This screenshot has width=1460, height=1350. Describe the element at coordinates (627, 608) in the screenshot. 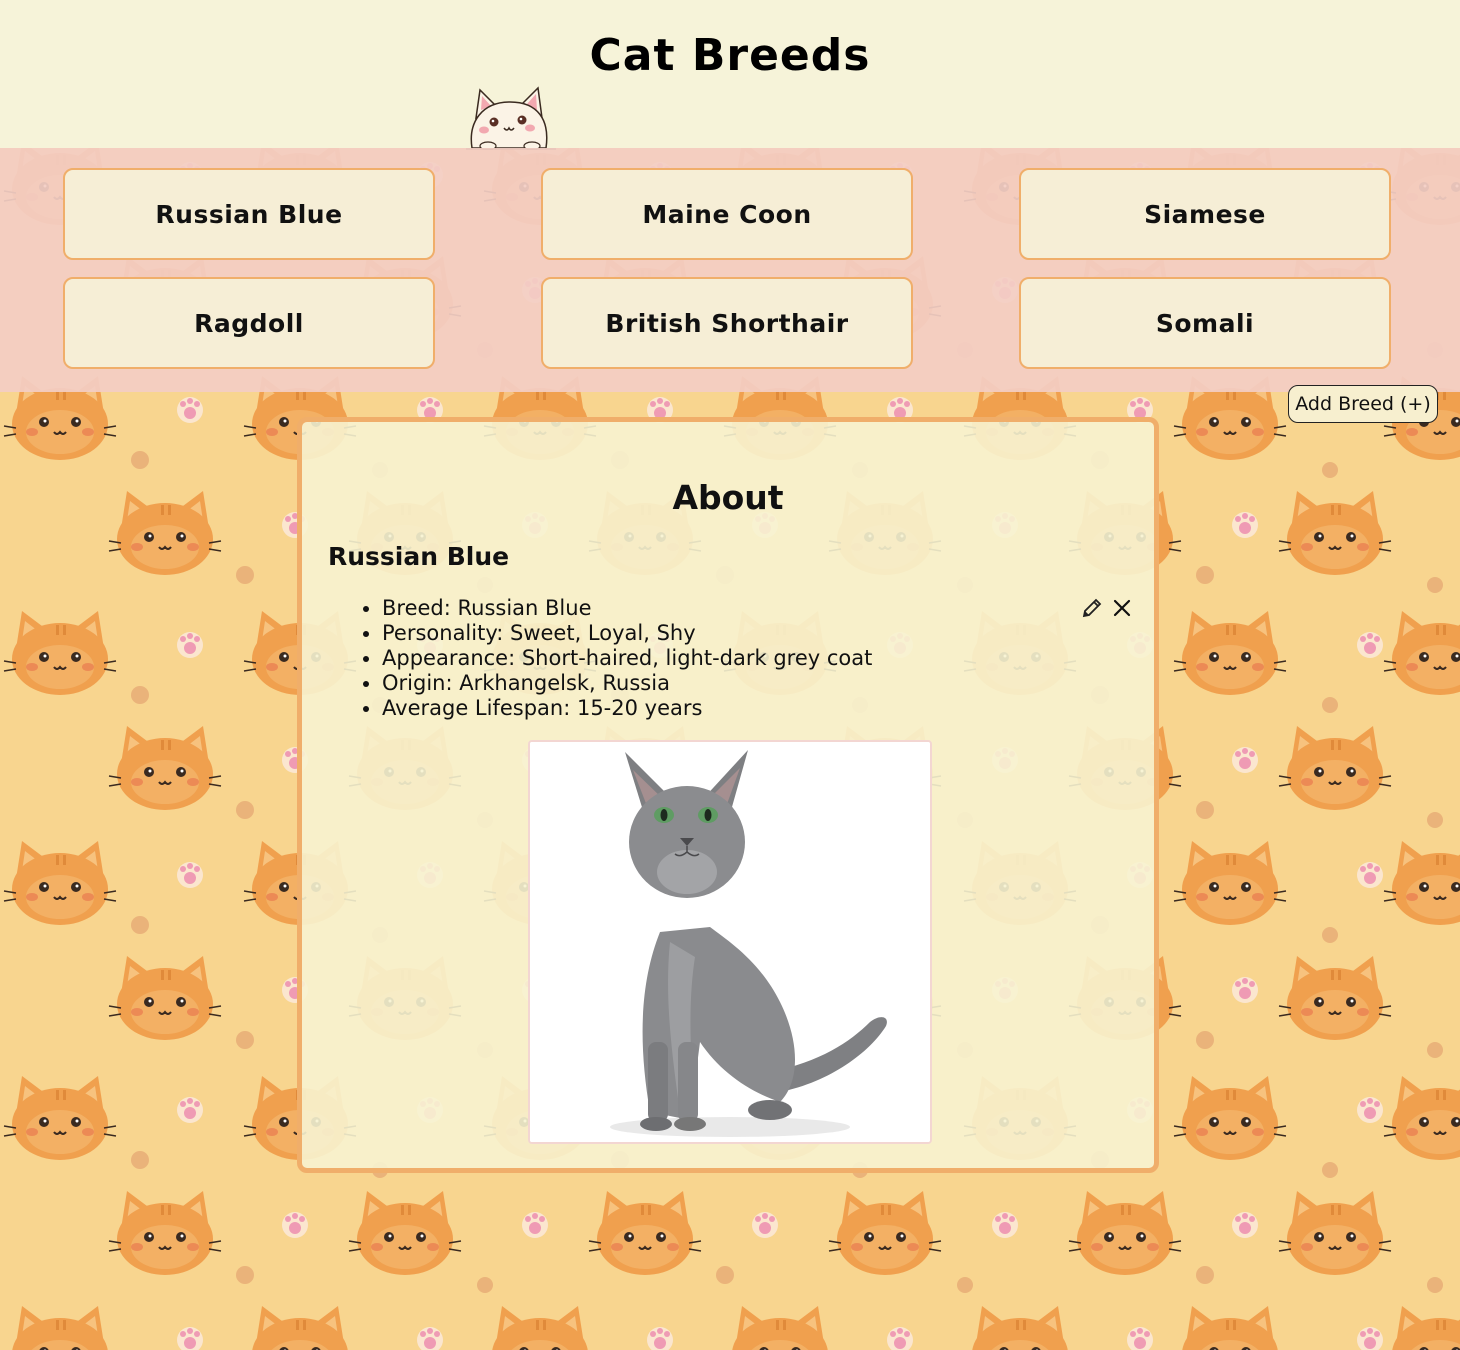

I see `list-item: Breed: Russian Blue` at that location.